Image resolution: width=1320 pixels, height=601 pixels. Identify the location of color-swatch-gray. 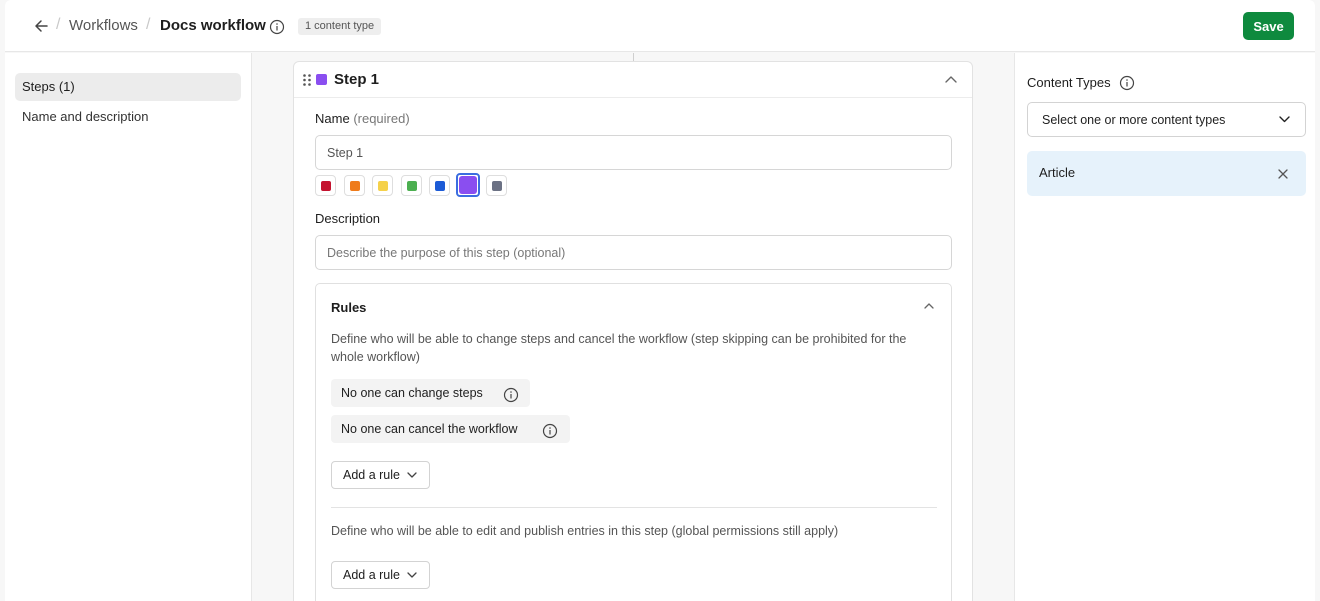
(496, 185).